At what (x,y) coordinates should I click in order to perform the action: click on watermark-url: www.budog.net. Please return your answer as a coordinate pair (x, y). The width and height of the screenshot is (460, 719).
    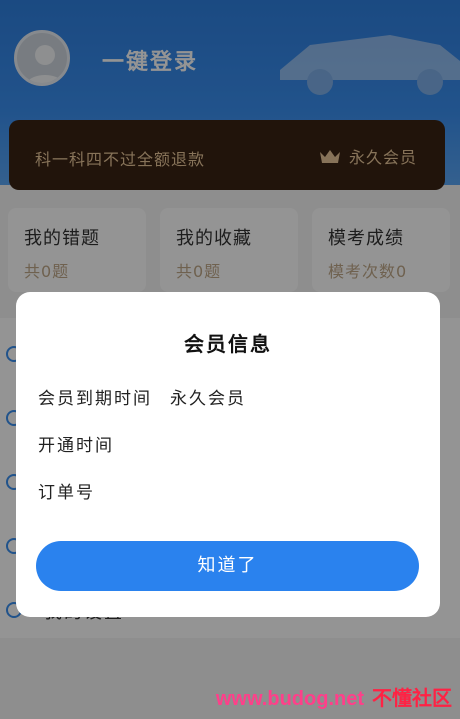
    Looking at the image, I should click on (289, 699).